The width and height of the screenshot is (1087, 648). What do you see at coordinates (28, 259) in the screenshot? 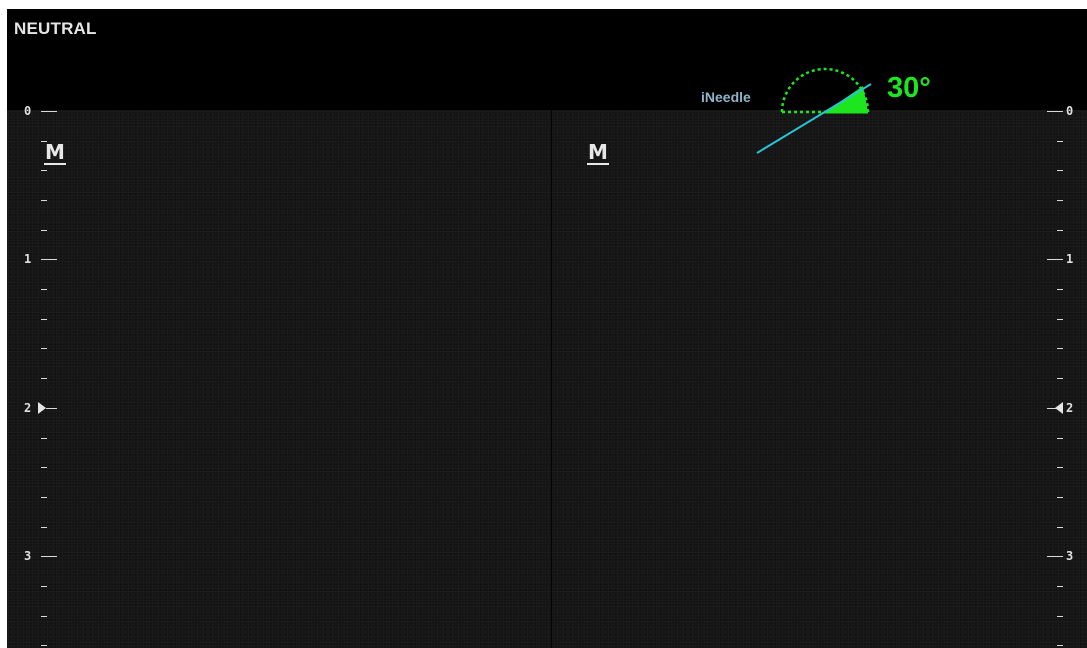
I see `depth-label-left-1: 1` at bounding box center [28, 259].